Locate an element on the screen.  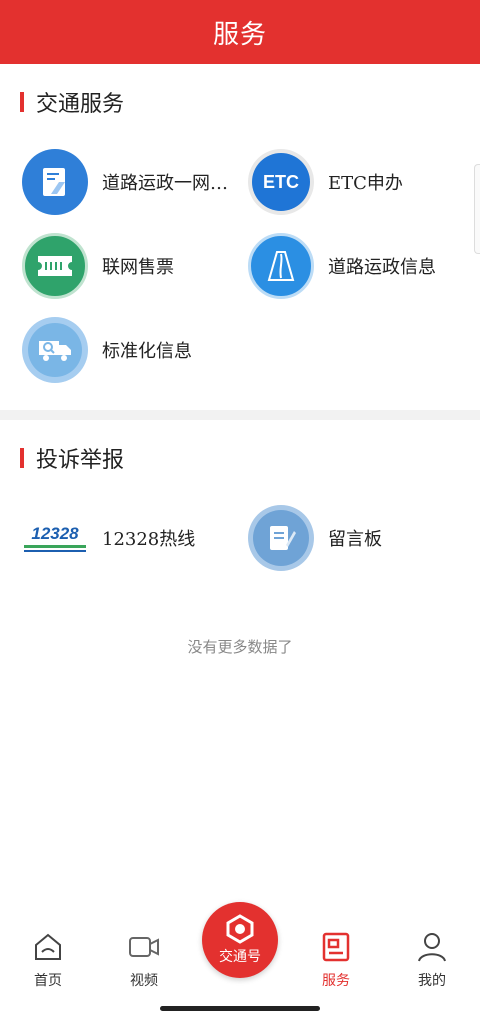
tab-home: 首页 is located at coordinates (48, 965).